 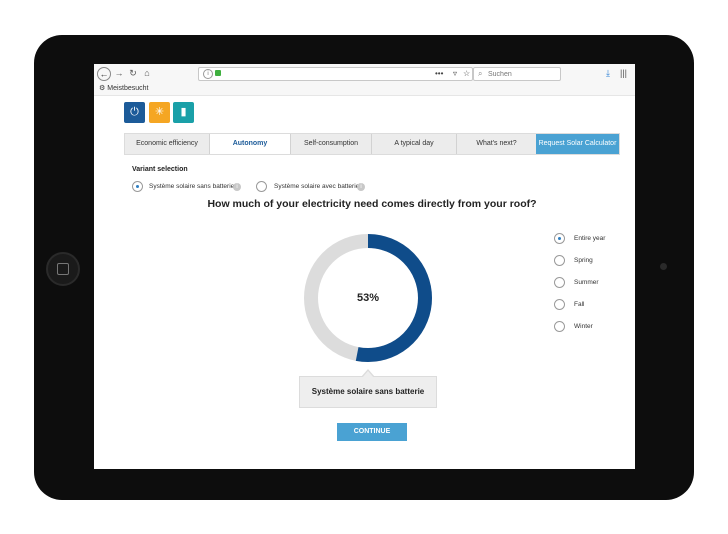 I want to click on continue-button: CONTINUE, so click(x=372, y=432).